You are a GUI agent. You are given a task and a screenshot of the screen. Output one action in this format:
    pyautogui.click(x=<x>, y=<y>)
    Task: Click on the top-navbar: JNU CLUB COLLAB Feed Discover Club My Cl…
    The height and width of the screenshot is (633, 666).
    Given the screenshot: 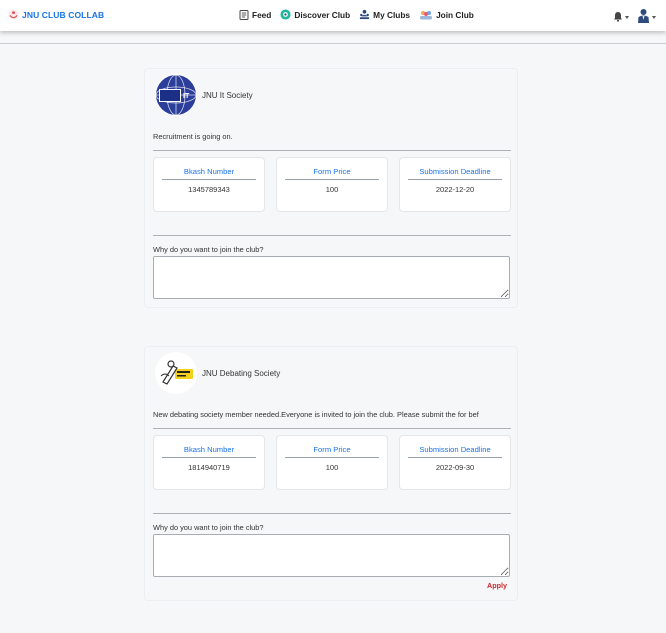 What is the action you would take?
    pyautogui.click(x=333, y=15)
    